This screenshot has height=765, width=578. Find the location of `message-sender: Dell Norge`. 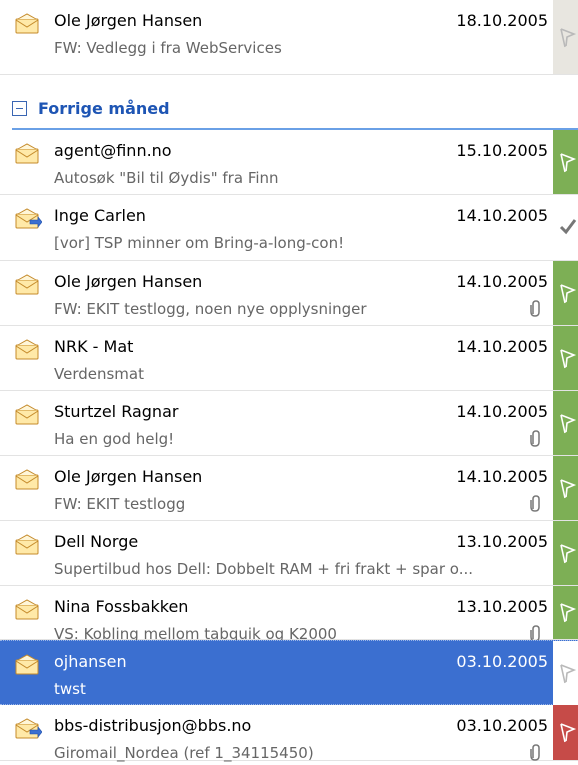

message-sender: Dell Norge is located at coordinates (96, 541).